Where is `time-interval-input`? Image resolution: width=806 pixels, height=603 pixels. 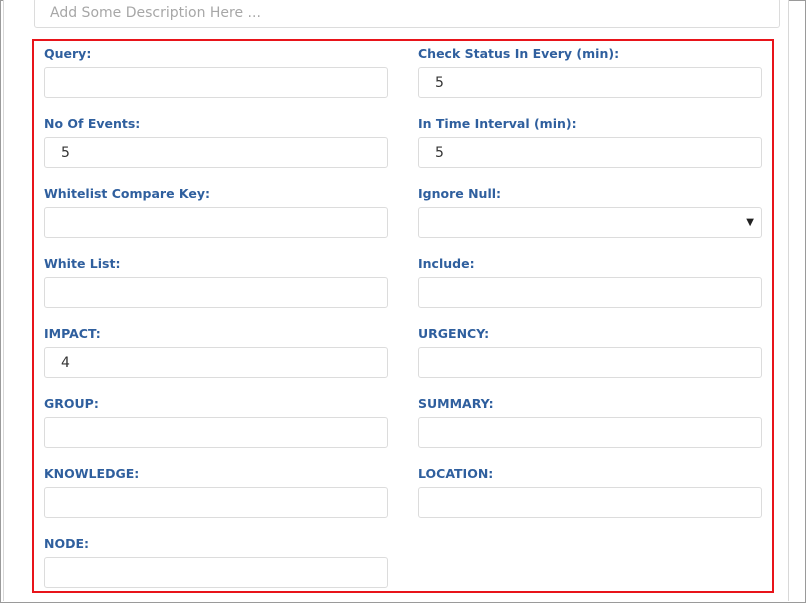
time-interval-input is located at coordinates (590, 152).